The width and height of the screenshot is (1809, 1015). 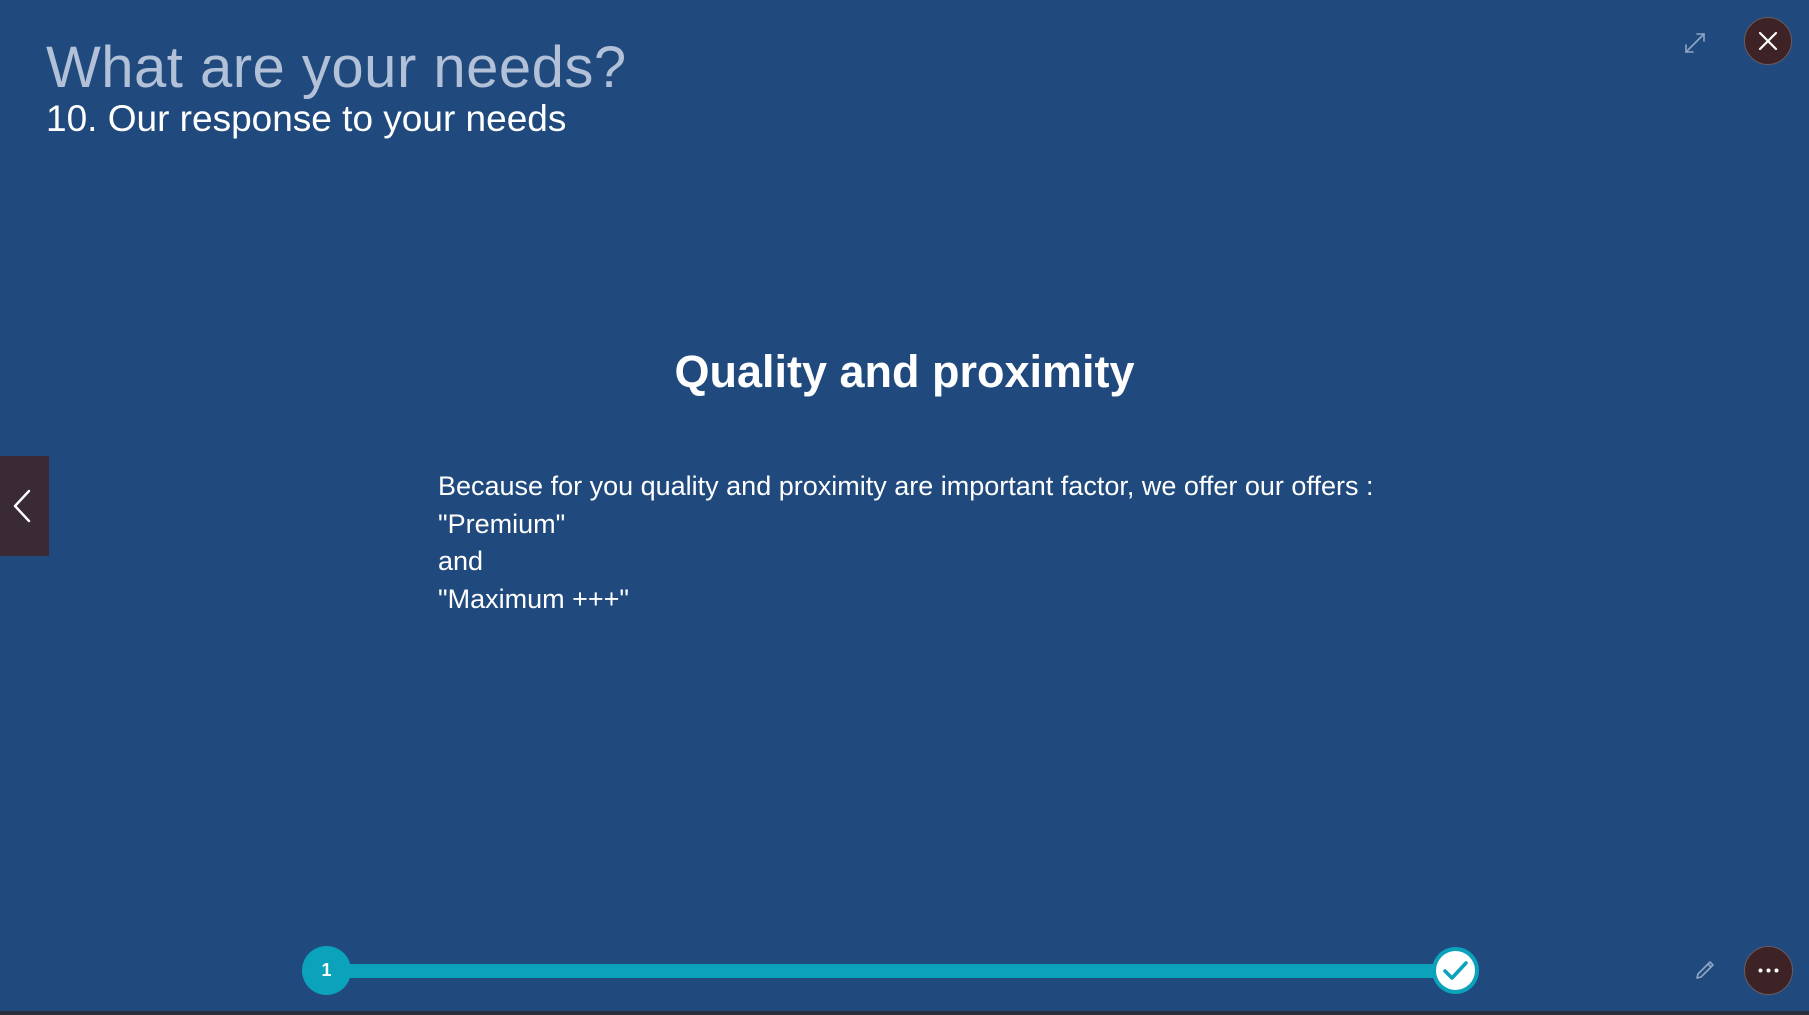 I want to click on body-line: and, so click(x=461, y=561).